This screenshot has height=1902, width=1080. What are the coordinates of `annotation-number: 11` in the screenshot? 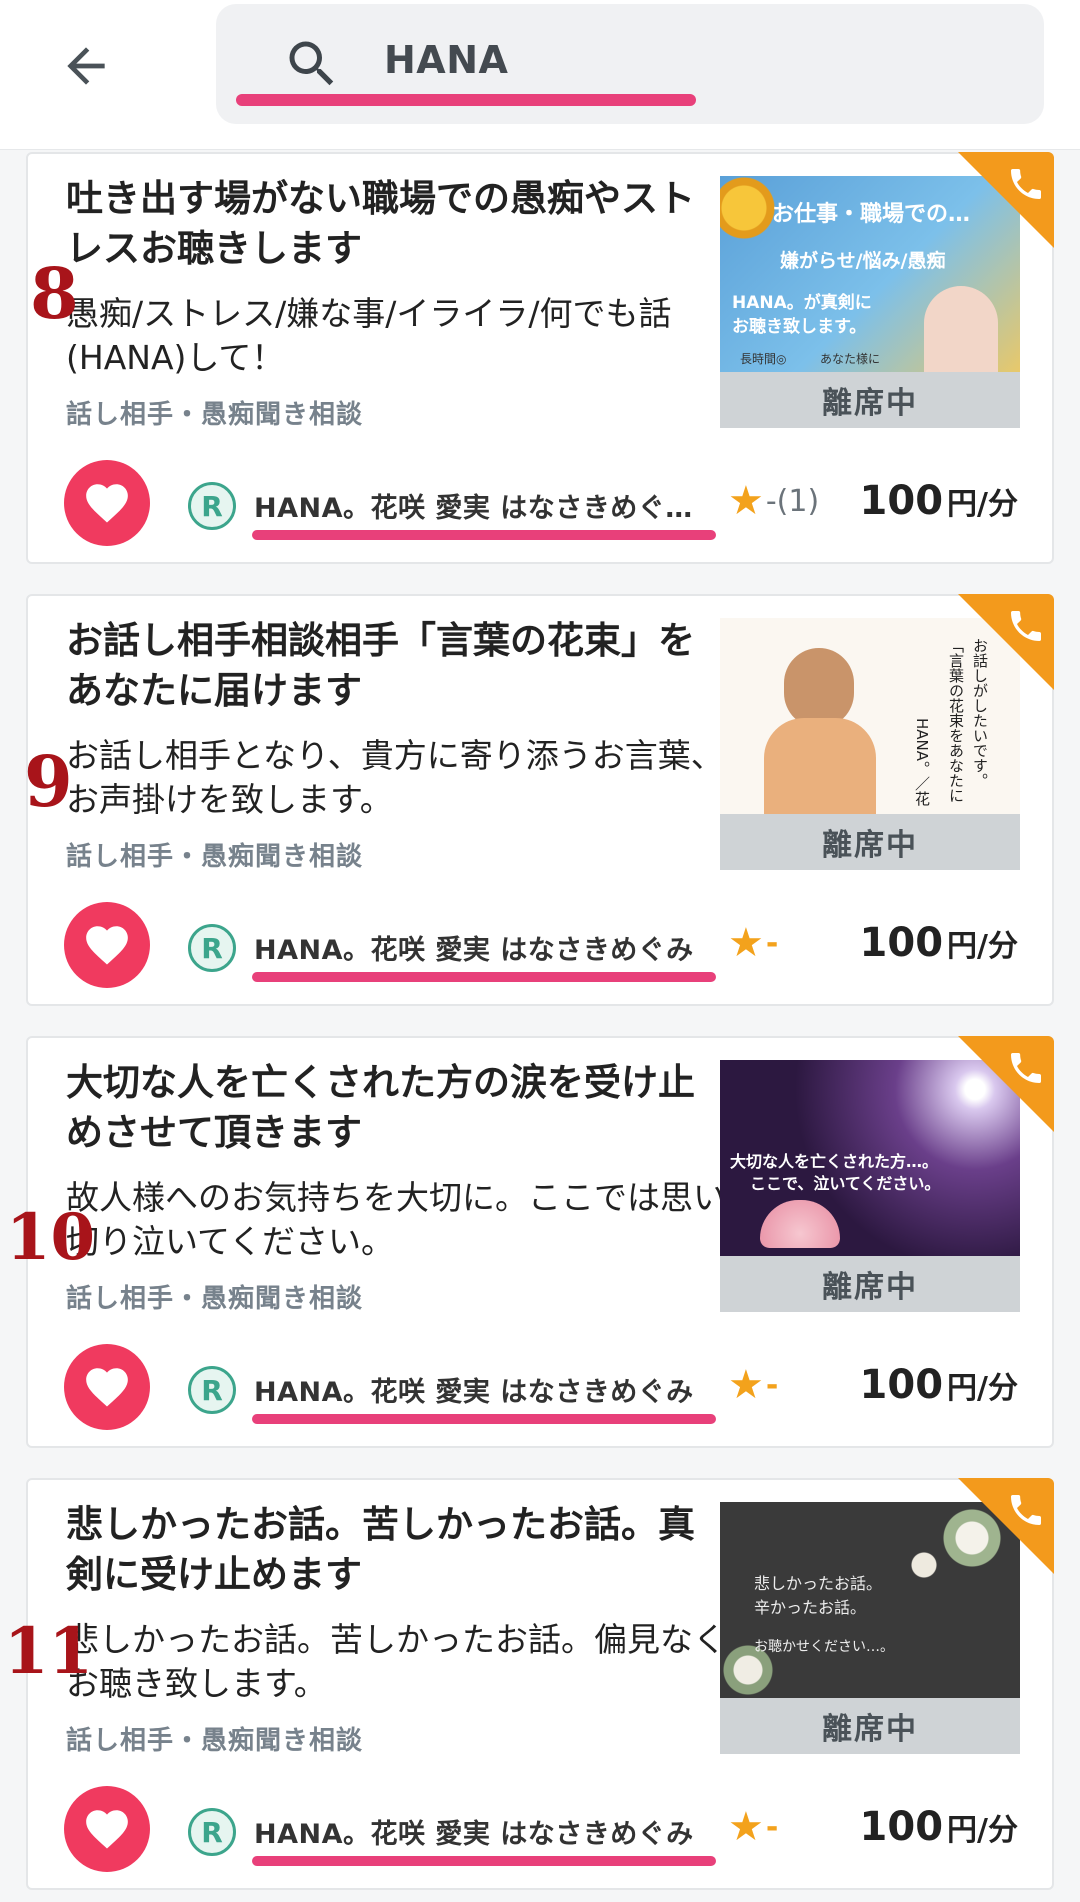 It's located at (49, 1651).